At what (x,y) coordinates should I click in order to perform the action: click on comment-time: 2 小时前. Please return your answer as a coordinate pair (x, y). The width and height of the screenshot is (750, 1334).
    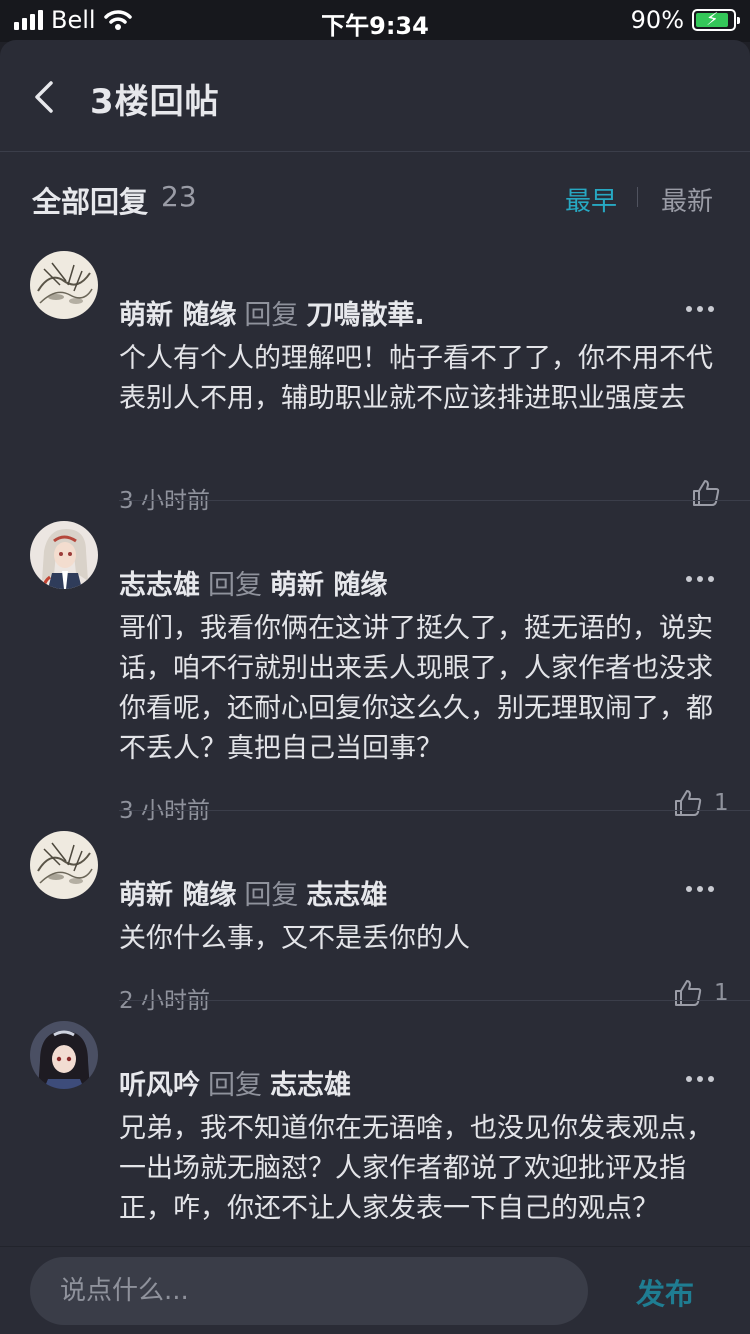
    Looking at the image, I should click on (164, 1001).